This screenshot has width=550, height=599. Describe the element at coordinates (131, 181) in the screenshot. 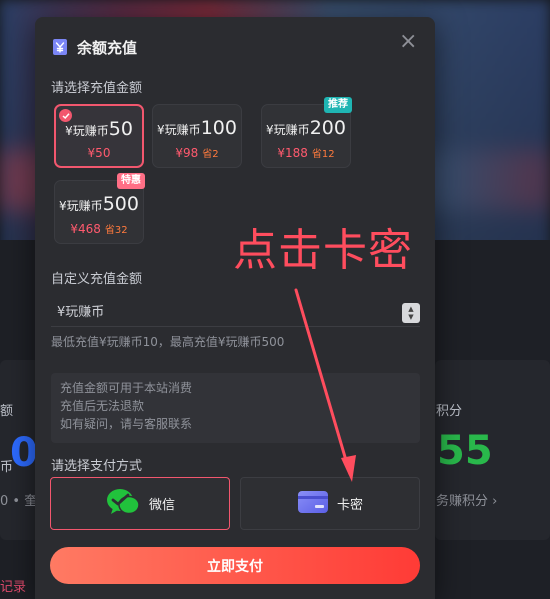

I see `special-offer-badge: 特惠` at that location.